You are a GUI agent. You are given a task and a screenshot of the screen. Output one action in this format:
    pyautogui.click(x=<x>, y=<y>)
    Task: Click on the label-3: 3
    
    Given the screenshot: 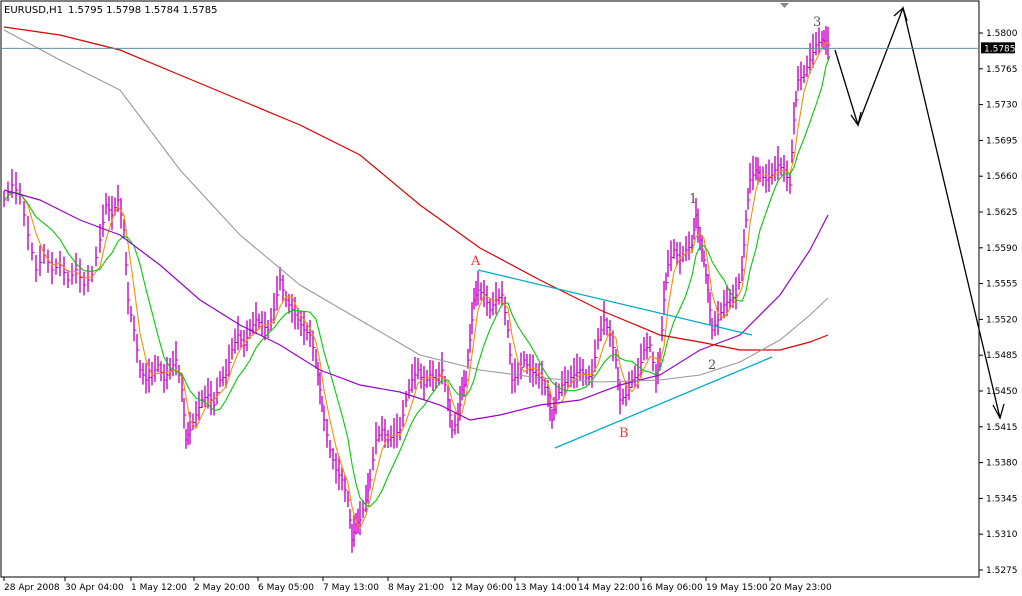 What is the action you would take?
    pyautogui.click(x=817, y=22)
    